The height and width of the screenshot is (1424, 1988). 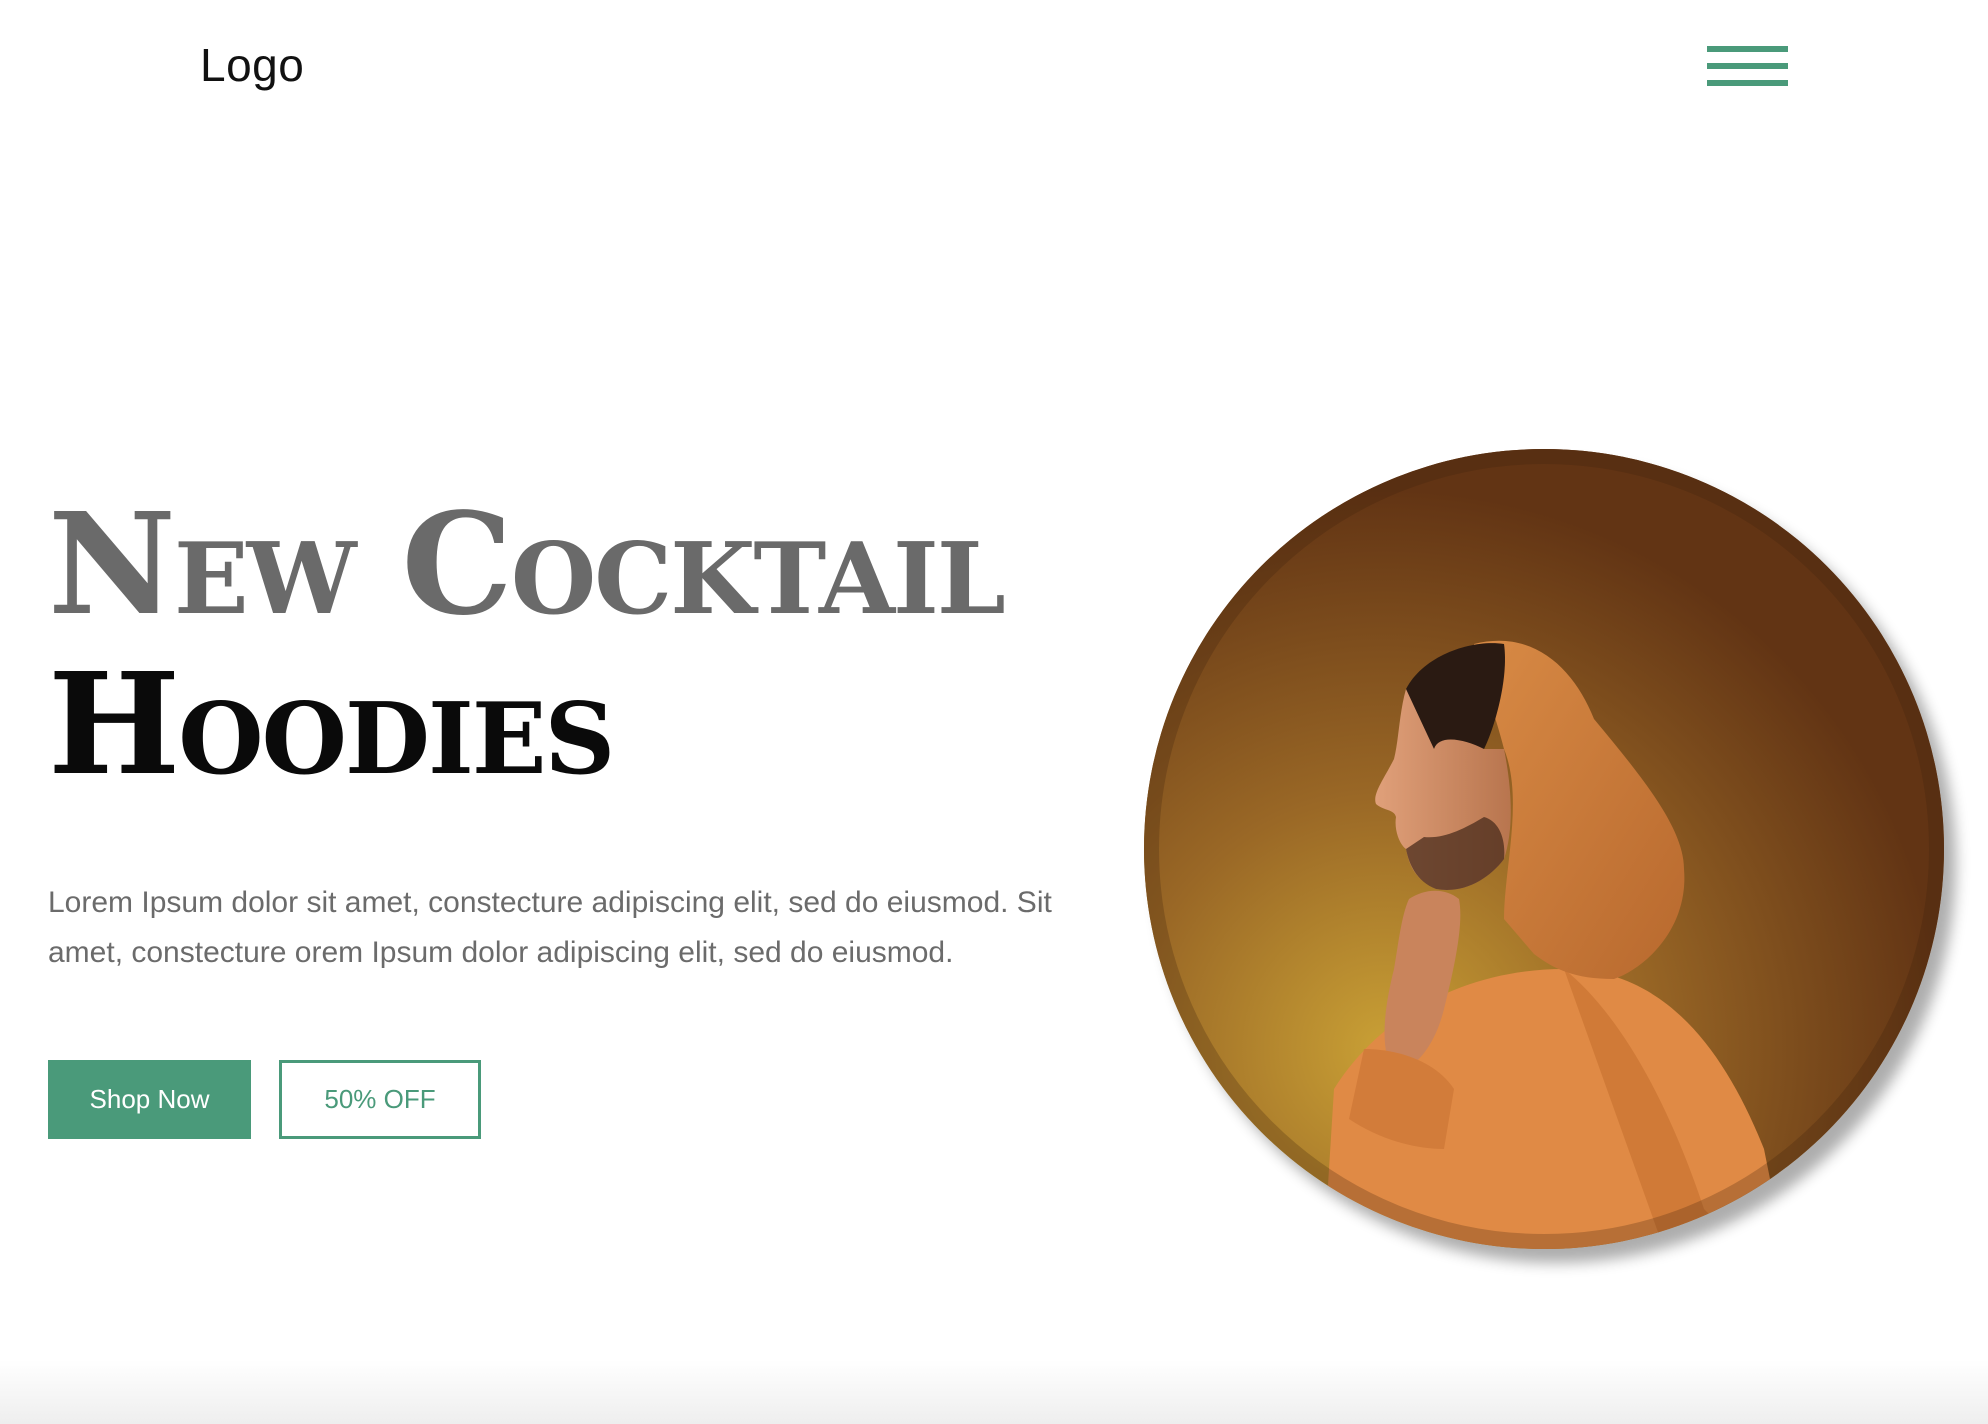 I want to click on discount-button: 50% OFF, so click(x=380, y=1099).